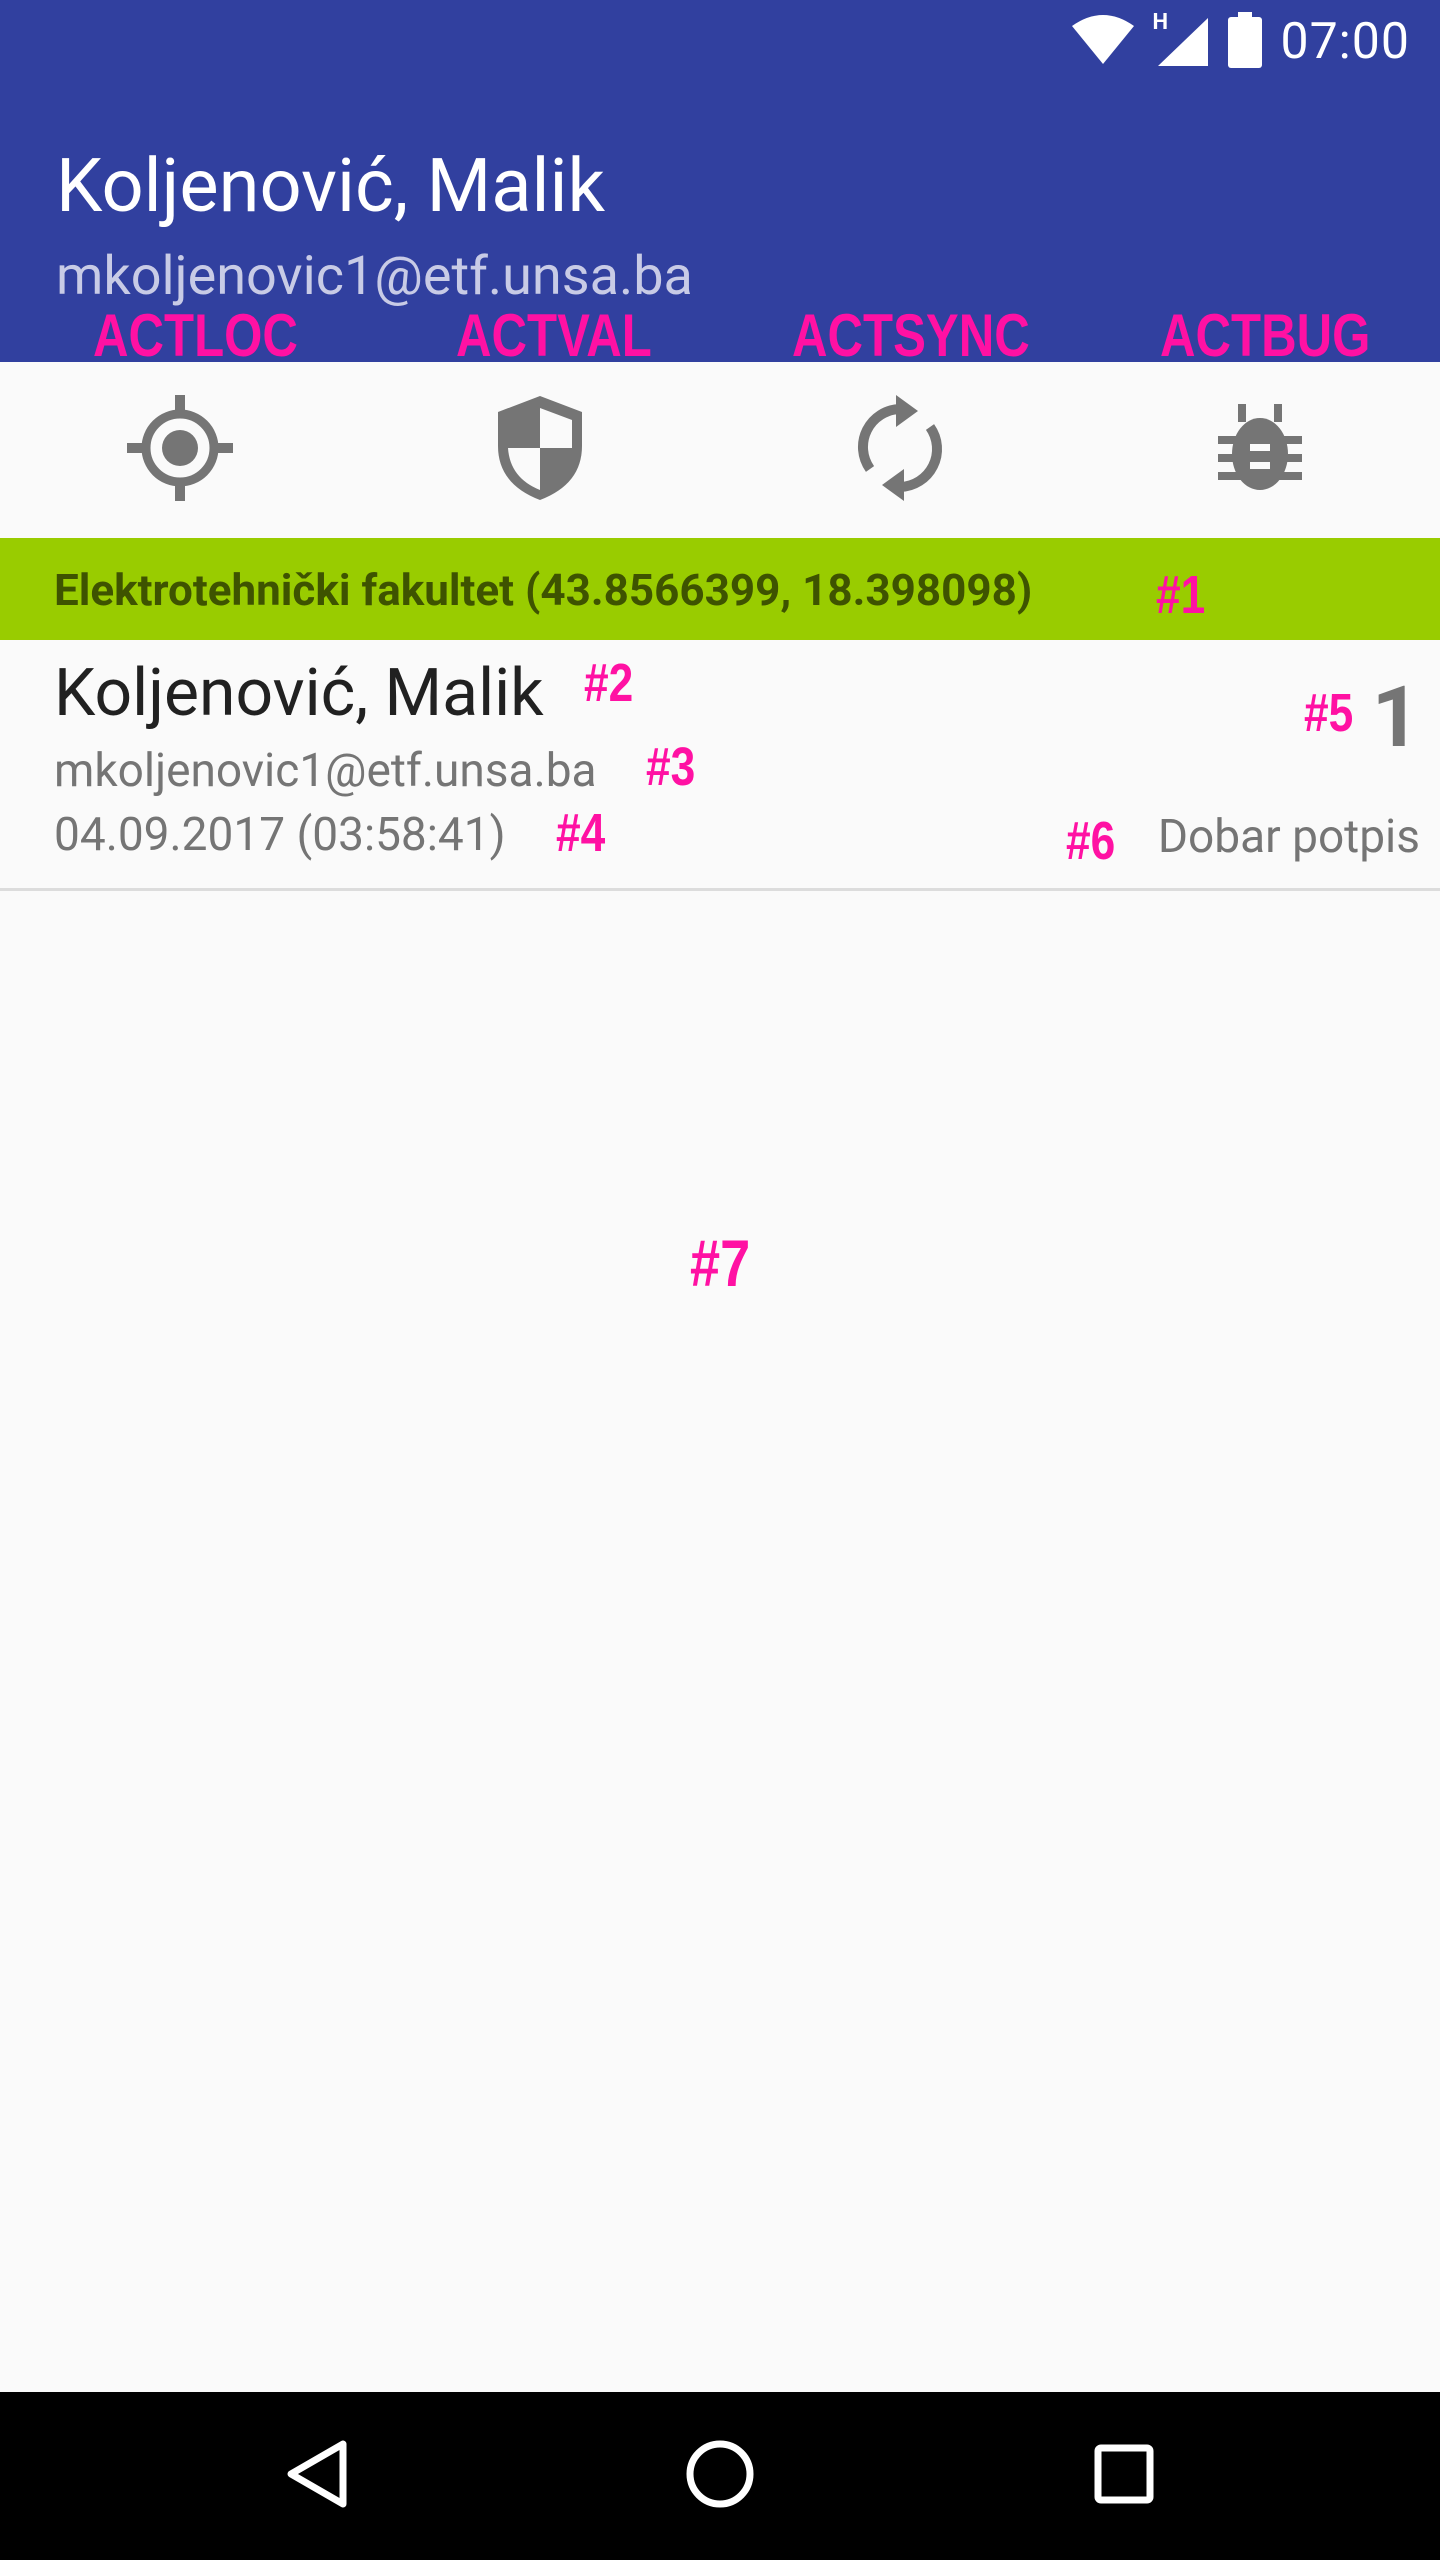 This screenshot has height=2560, width=1440. I want to click on recents-square-icon, so click(1124, 2476).